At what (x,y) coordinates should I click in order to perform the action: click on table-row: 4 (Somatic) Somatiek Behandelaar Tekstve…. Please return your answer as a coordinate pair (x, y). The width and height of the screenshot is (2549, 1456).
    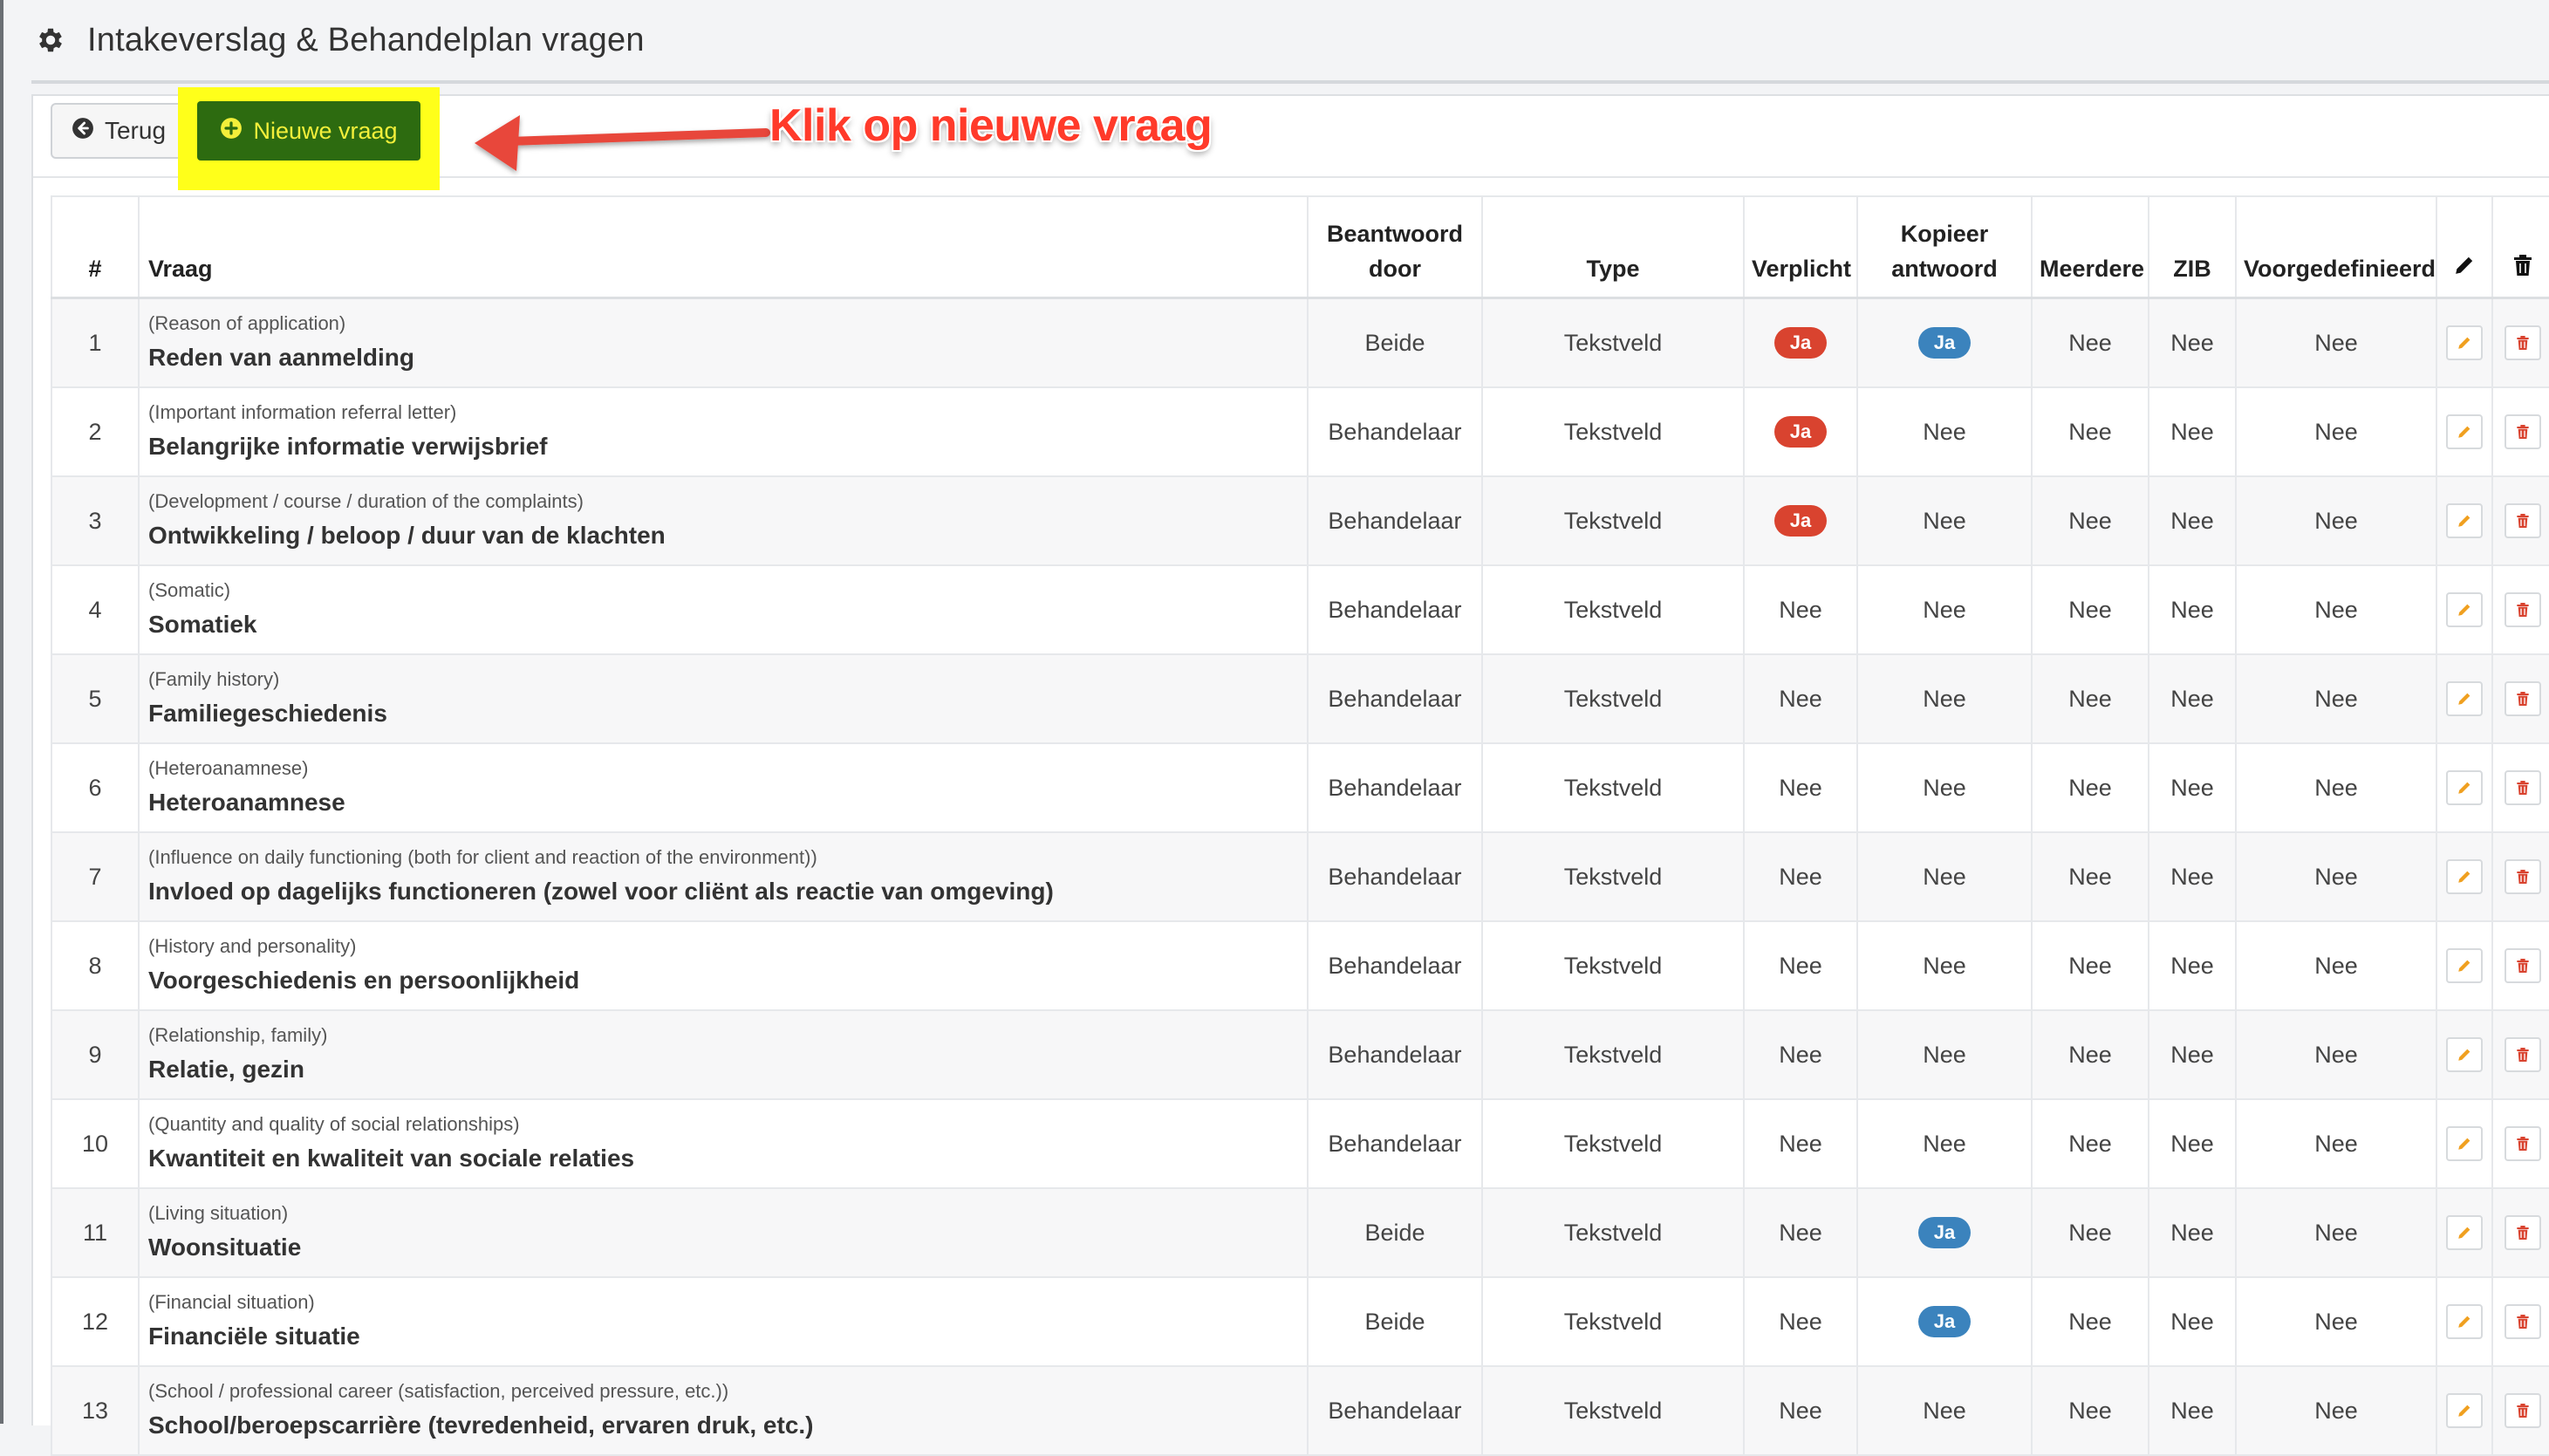
    Looking at the image, I should click on (1300, 610).